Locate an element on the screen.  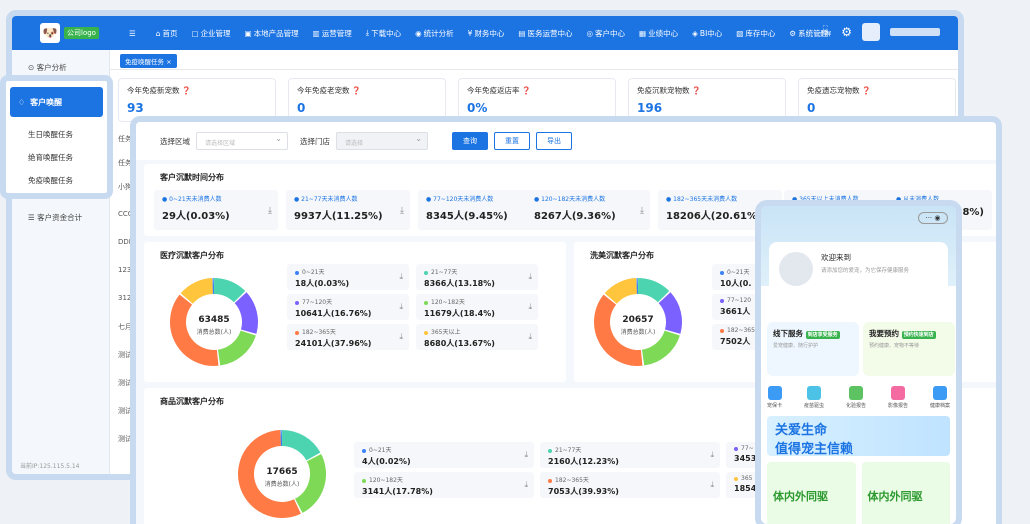
sidebar-popout: ♢ 客户唤醒 生日唤醒任务 绝育唤醒任务 免疫唤醒任务 is located at coordinates (56, 137).